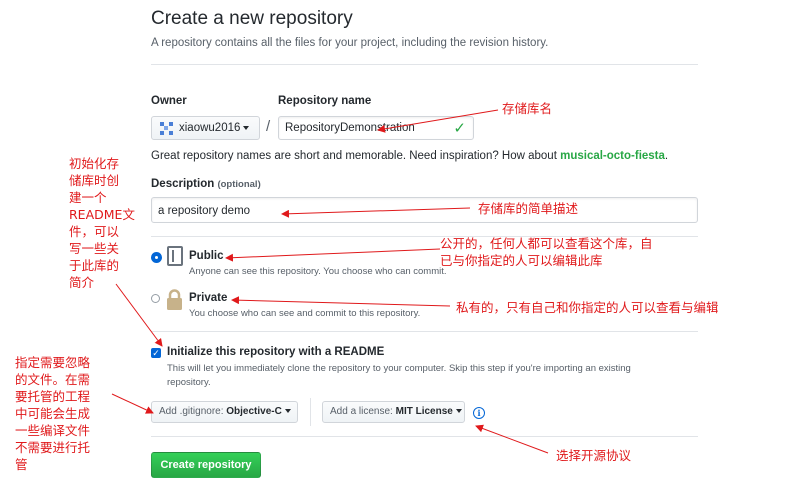 This screenshot has width=808, height=497. I want to click on arrow-description, so click(376, 212).